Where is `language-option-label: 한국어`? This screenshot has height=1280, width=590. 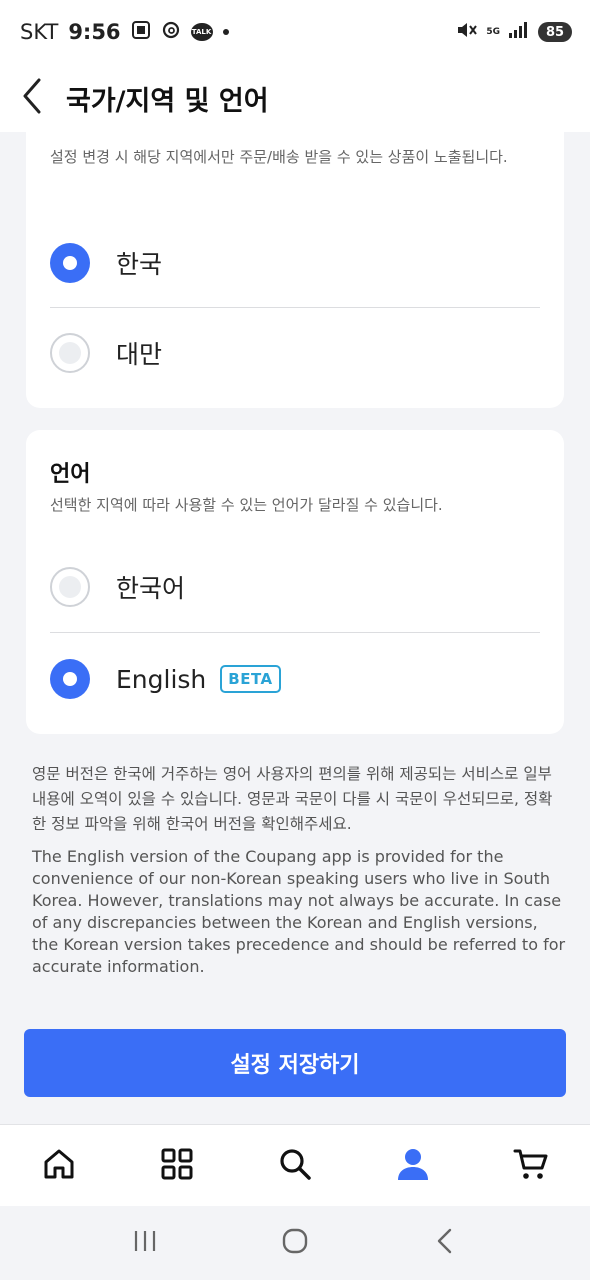 language-option-label: 한국어 is located at coordinates (151, 588).